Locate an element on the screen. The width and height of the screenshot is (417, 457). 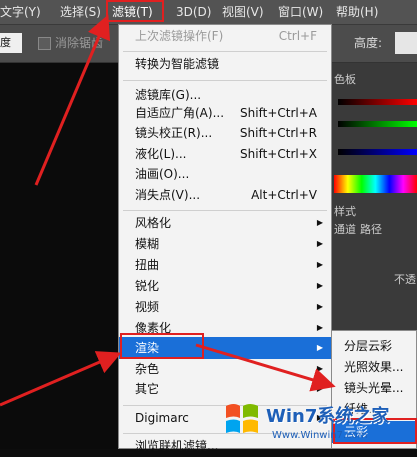
arrow-to-render-item is located at coordinates (61, 379).